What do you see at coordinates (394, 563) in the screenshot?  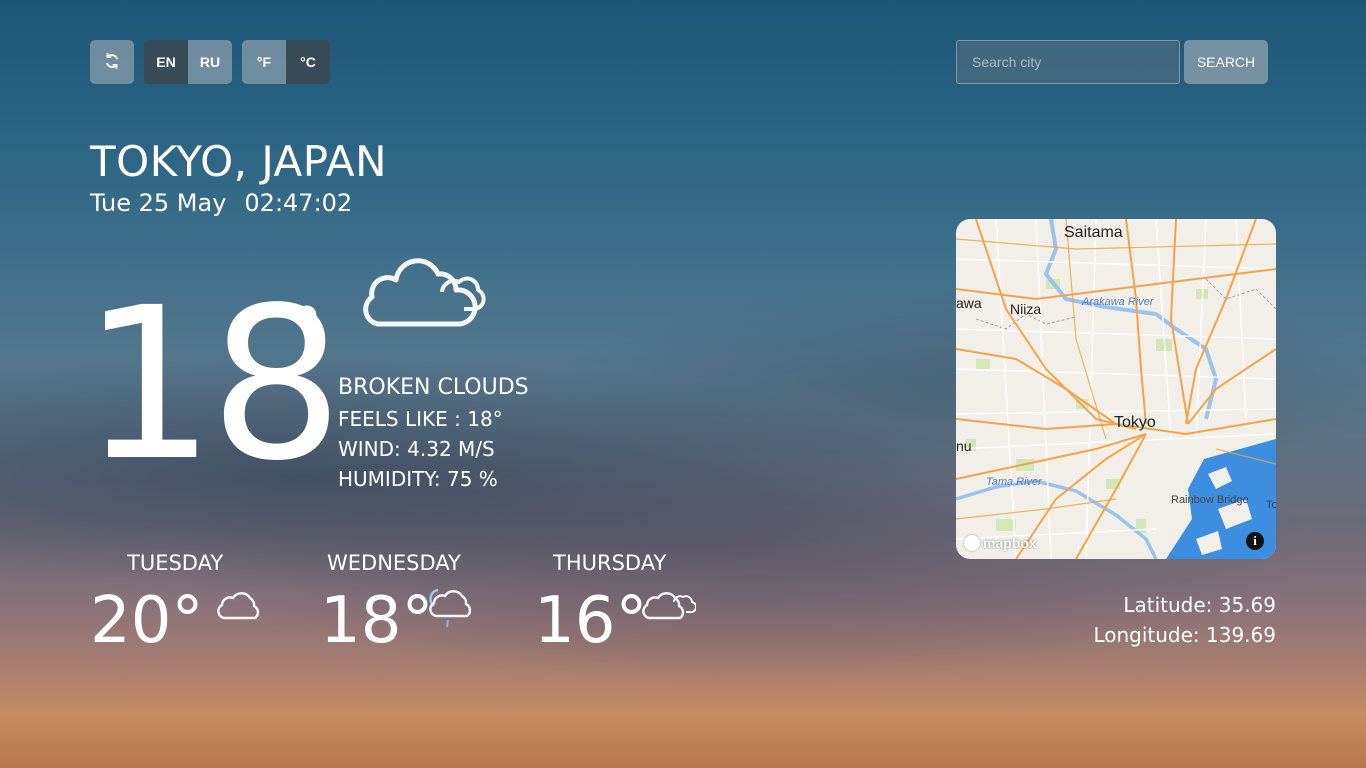 I see `forecast-day-name: WEDNESDAY` at bounding box center [394, 563].